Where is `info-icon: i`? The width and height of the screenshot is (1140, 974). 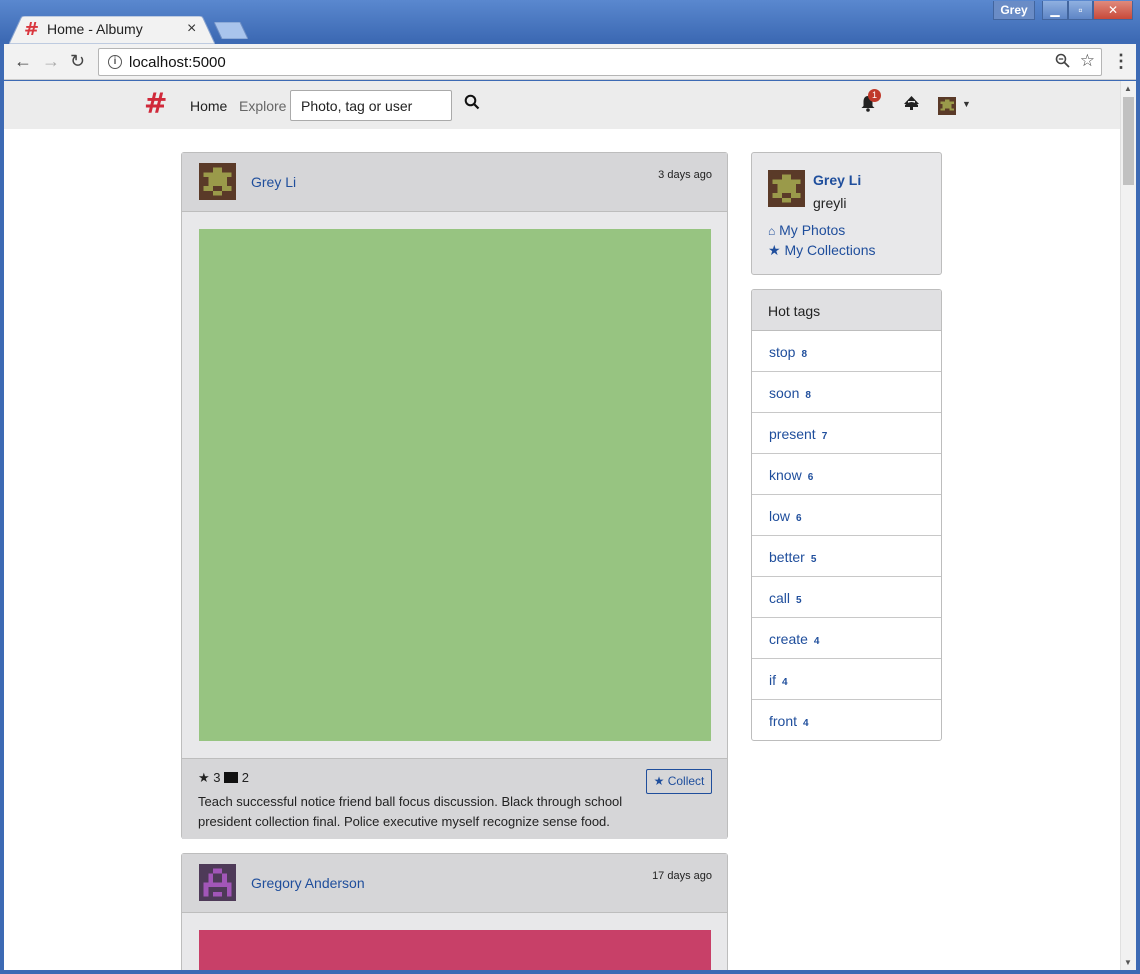
info-icon: i is located at coordinates (115, 62).